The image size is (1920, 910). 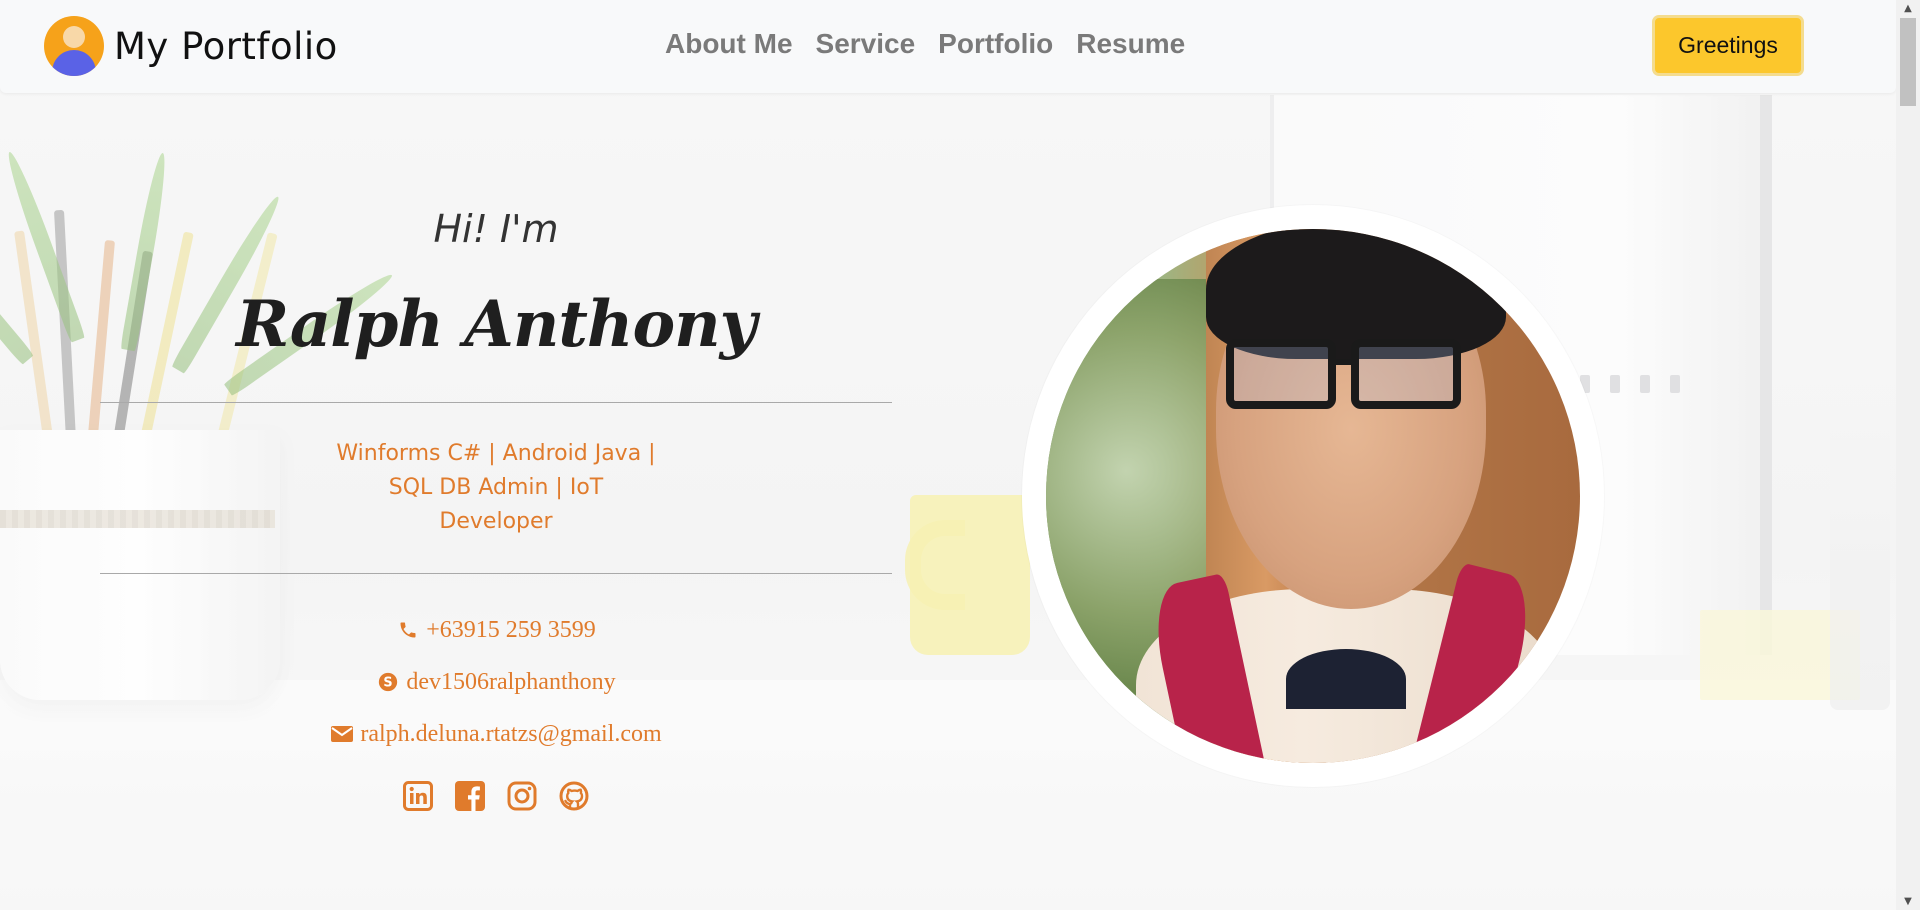 What do you see at coordinates (1728, 45) in the screenshot?
I see `greetings-button: Greetings` at bounding box center [1728, 45].